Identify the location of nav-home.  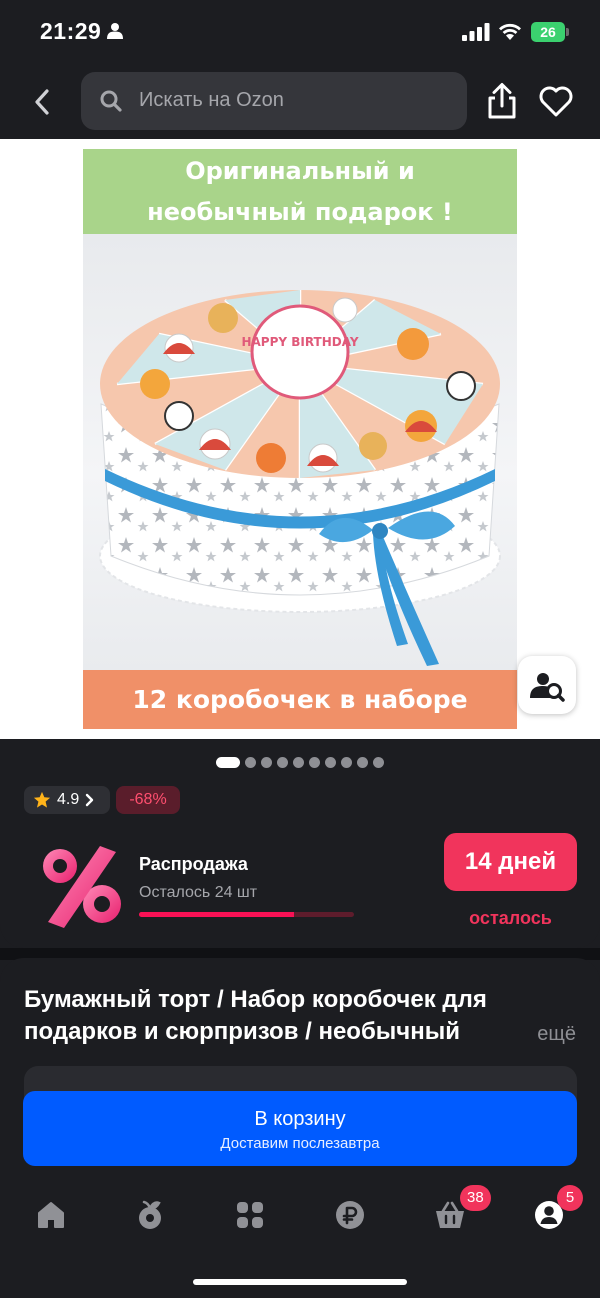
(51, 1215).